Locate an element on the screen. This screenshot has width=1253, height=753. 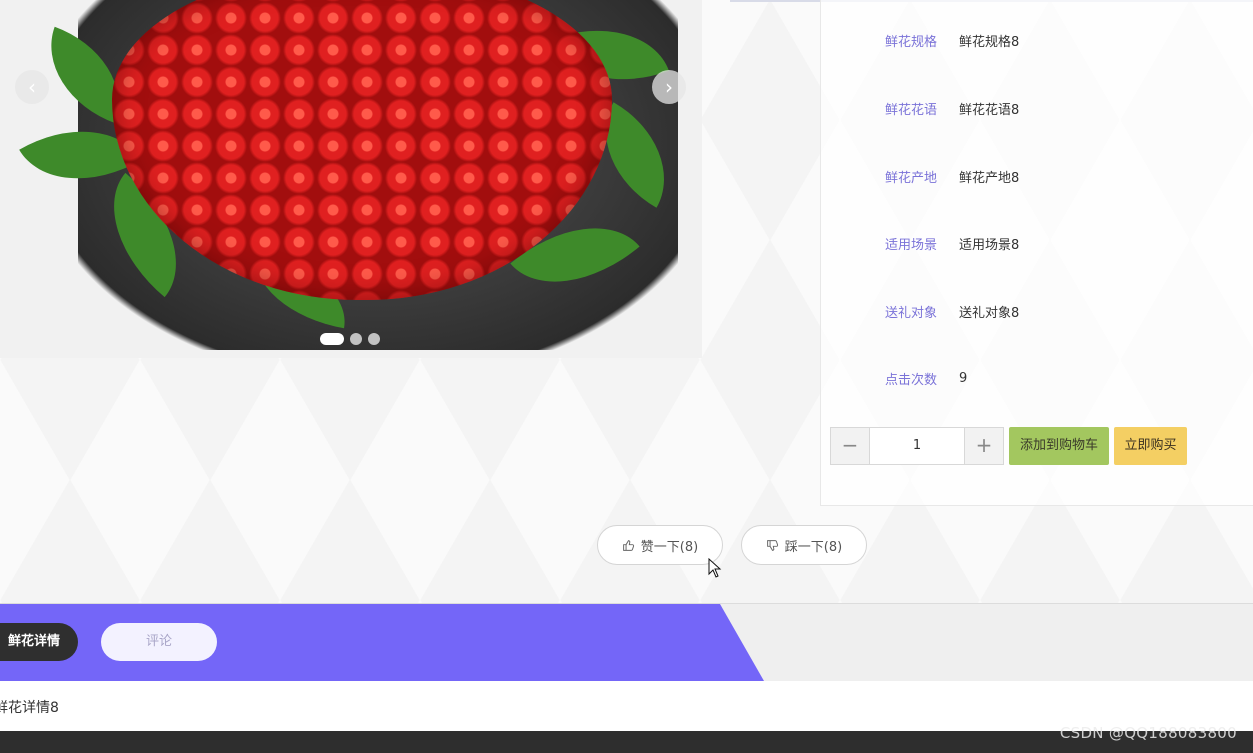
dislike-button: 踩一下(8) is located at coordinates (804, 545).